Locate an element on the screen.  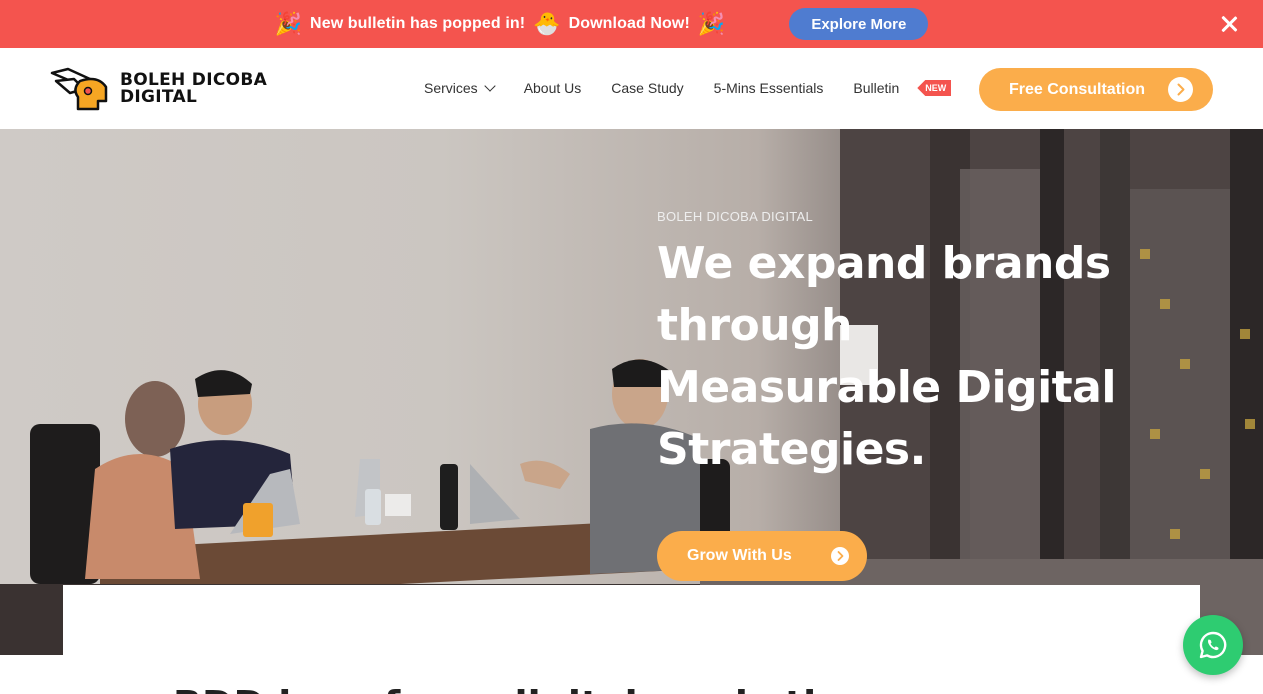
whatsapp-icon is located at coordinates (1213, 645).